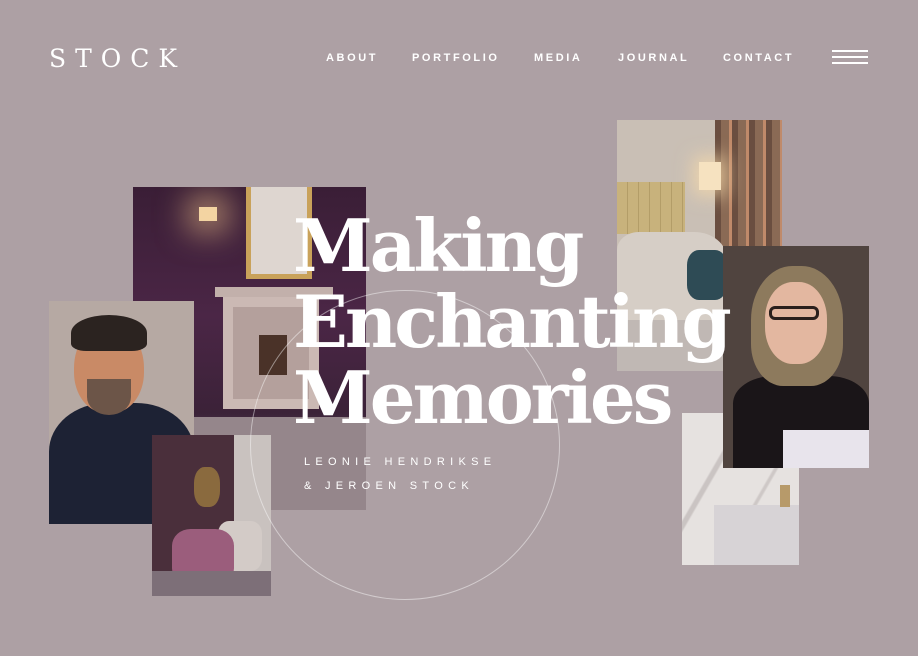 The width and height of the screenshot is (918, 656). What do you see at coordinates (796, 357) in the screenshot?
I see `leonie-portrait-photo` at bounding box center [796, 357].